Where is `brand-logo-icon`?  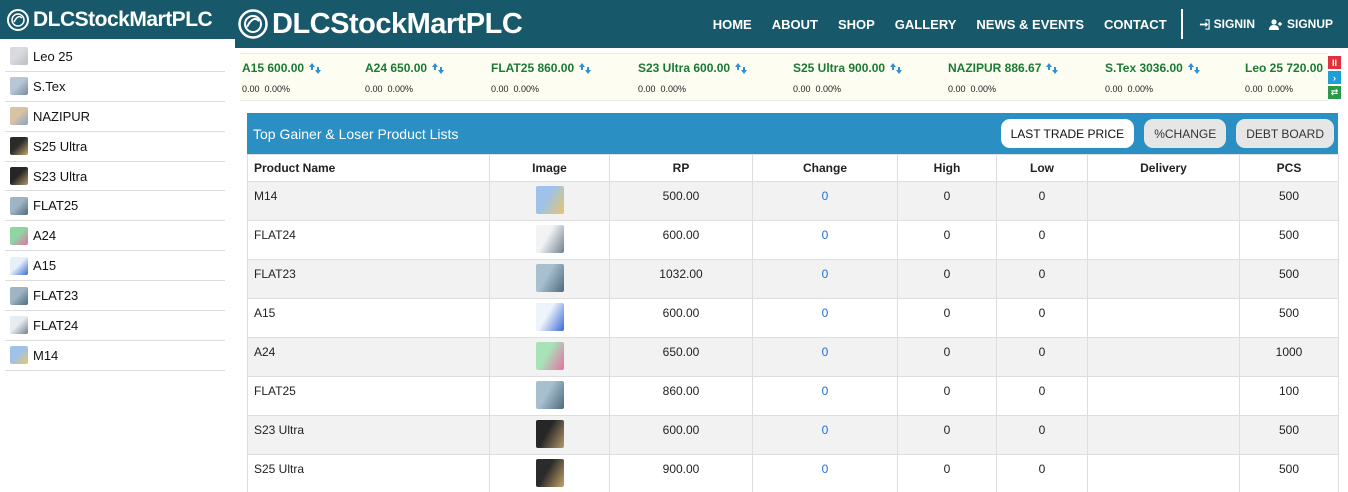
brand-logo-icon is located at coordinates (18, 19).